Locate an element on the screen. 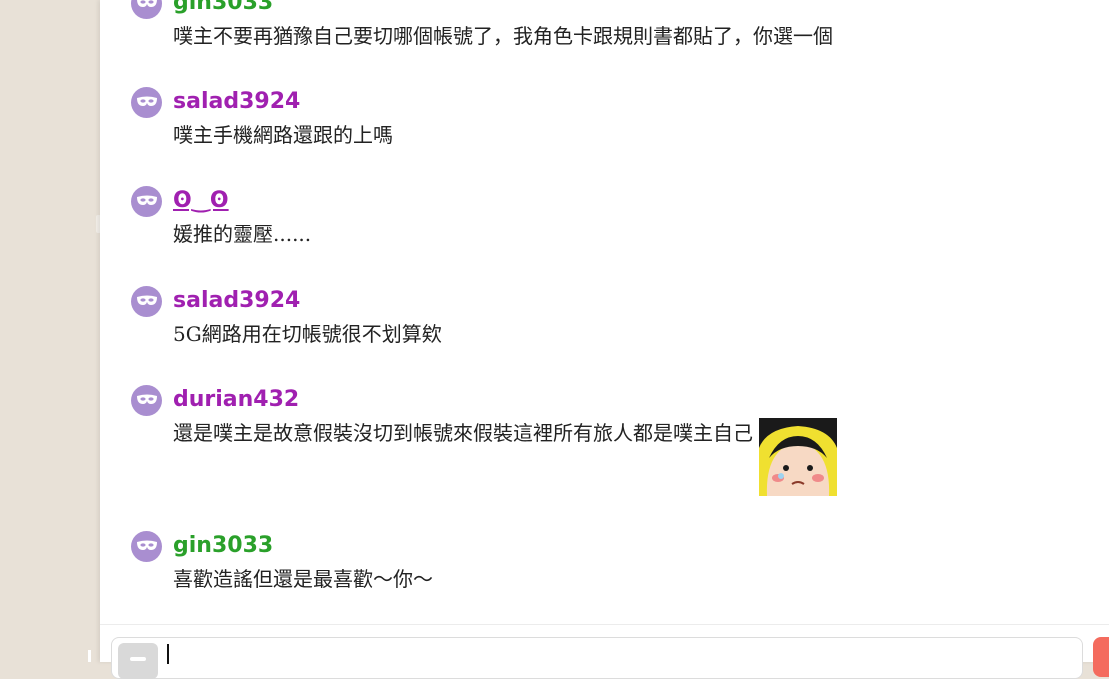 Image resolution: width=1109 pixels, height=679 pixels. left-edge-mark is located at coordinates (89, 656).